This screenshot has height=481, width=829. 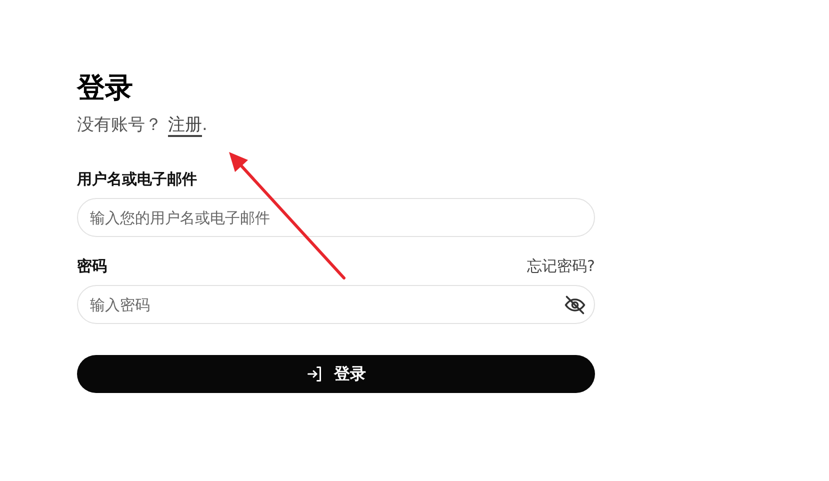 I want to click on password-field: 输入密码, so click(x=336, y=304).